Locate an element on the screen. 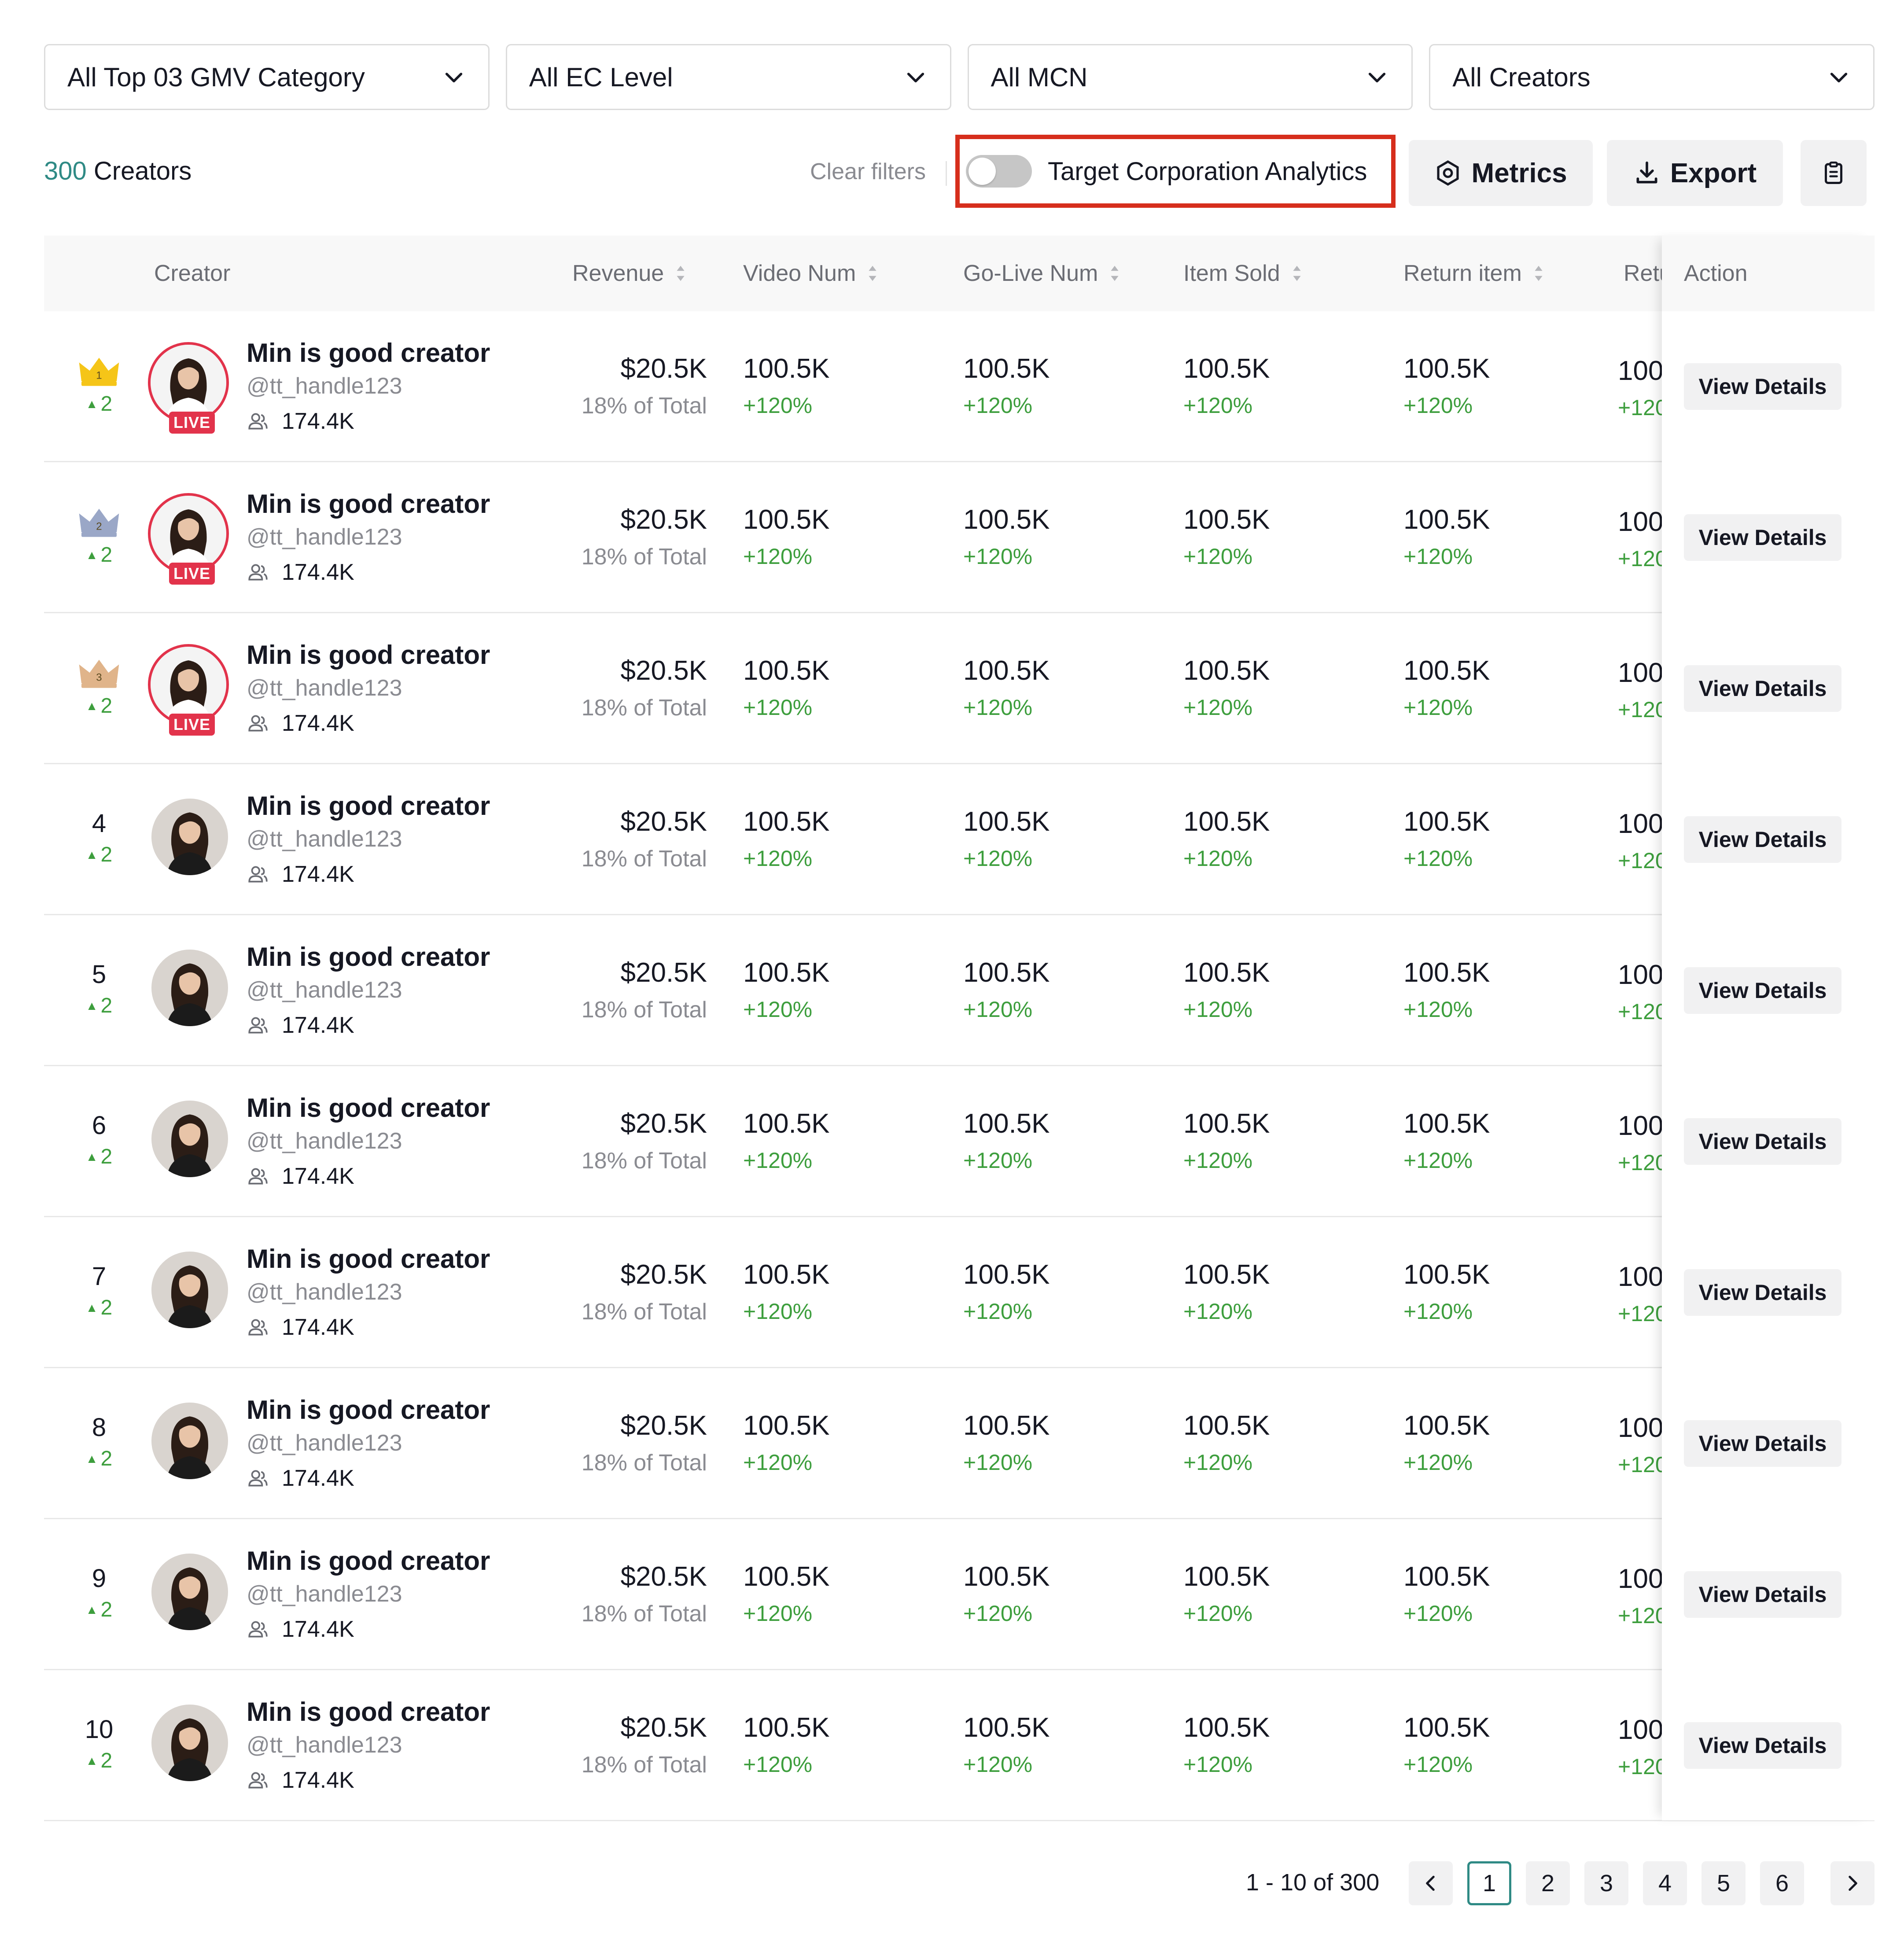  table-row: 5 ▲2 Min is good creator @tt_handle123 is located at coordinates (960, 990).